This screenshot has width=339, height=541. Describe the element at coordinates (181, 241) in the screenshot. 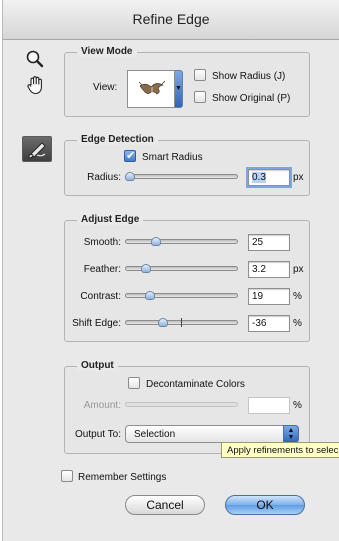

I see `smooth-slider-track` at that location.